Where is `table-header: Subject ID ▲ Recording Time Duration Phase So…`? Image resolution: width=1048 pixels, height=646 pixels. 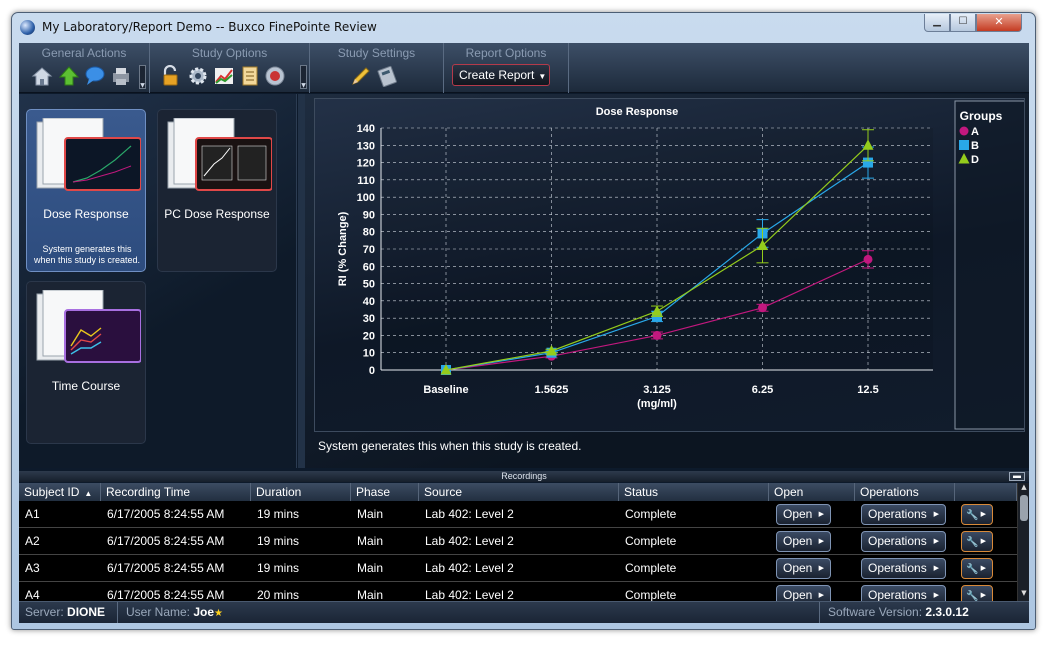 table-header: Subject ID ▲ Recording Time Duration Phase So… is located at coordinates (518, 492).